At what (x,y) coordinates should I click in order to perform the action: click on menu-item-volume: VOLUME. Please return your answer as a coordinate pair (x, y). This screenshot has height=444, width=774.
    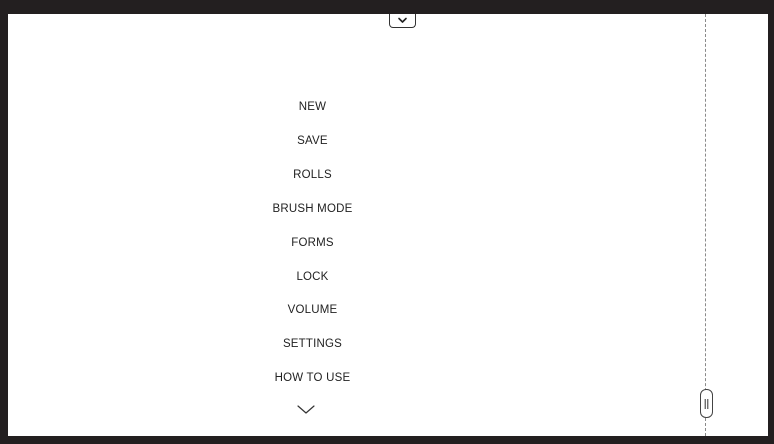
    Looking at the image, I should click on (312, 310).